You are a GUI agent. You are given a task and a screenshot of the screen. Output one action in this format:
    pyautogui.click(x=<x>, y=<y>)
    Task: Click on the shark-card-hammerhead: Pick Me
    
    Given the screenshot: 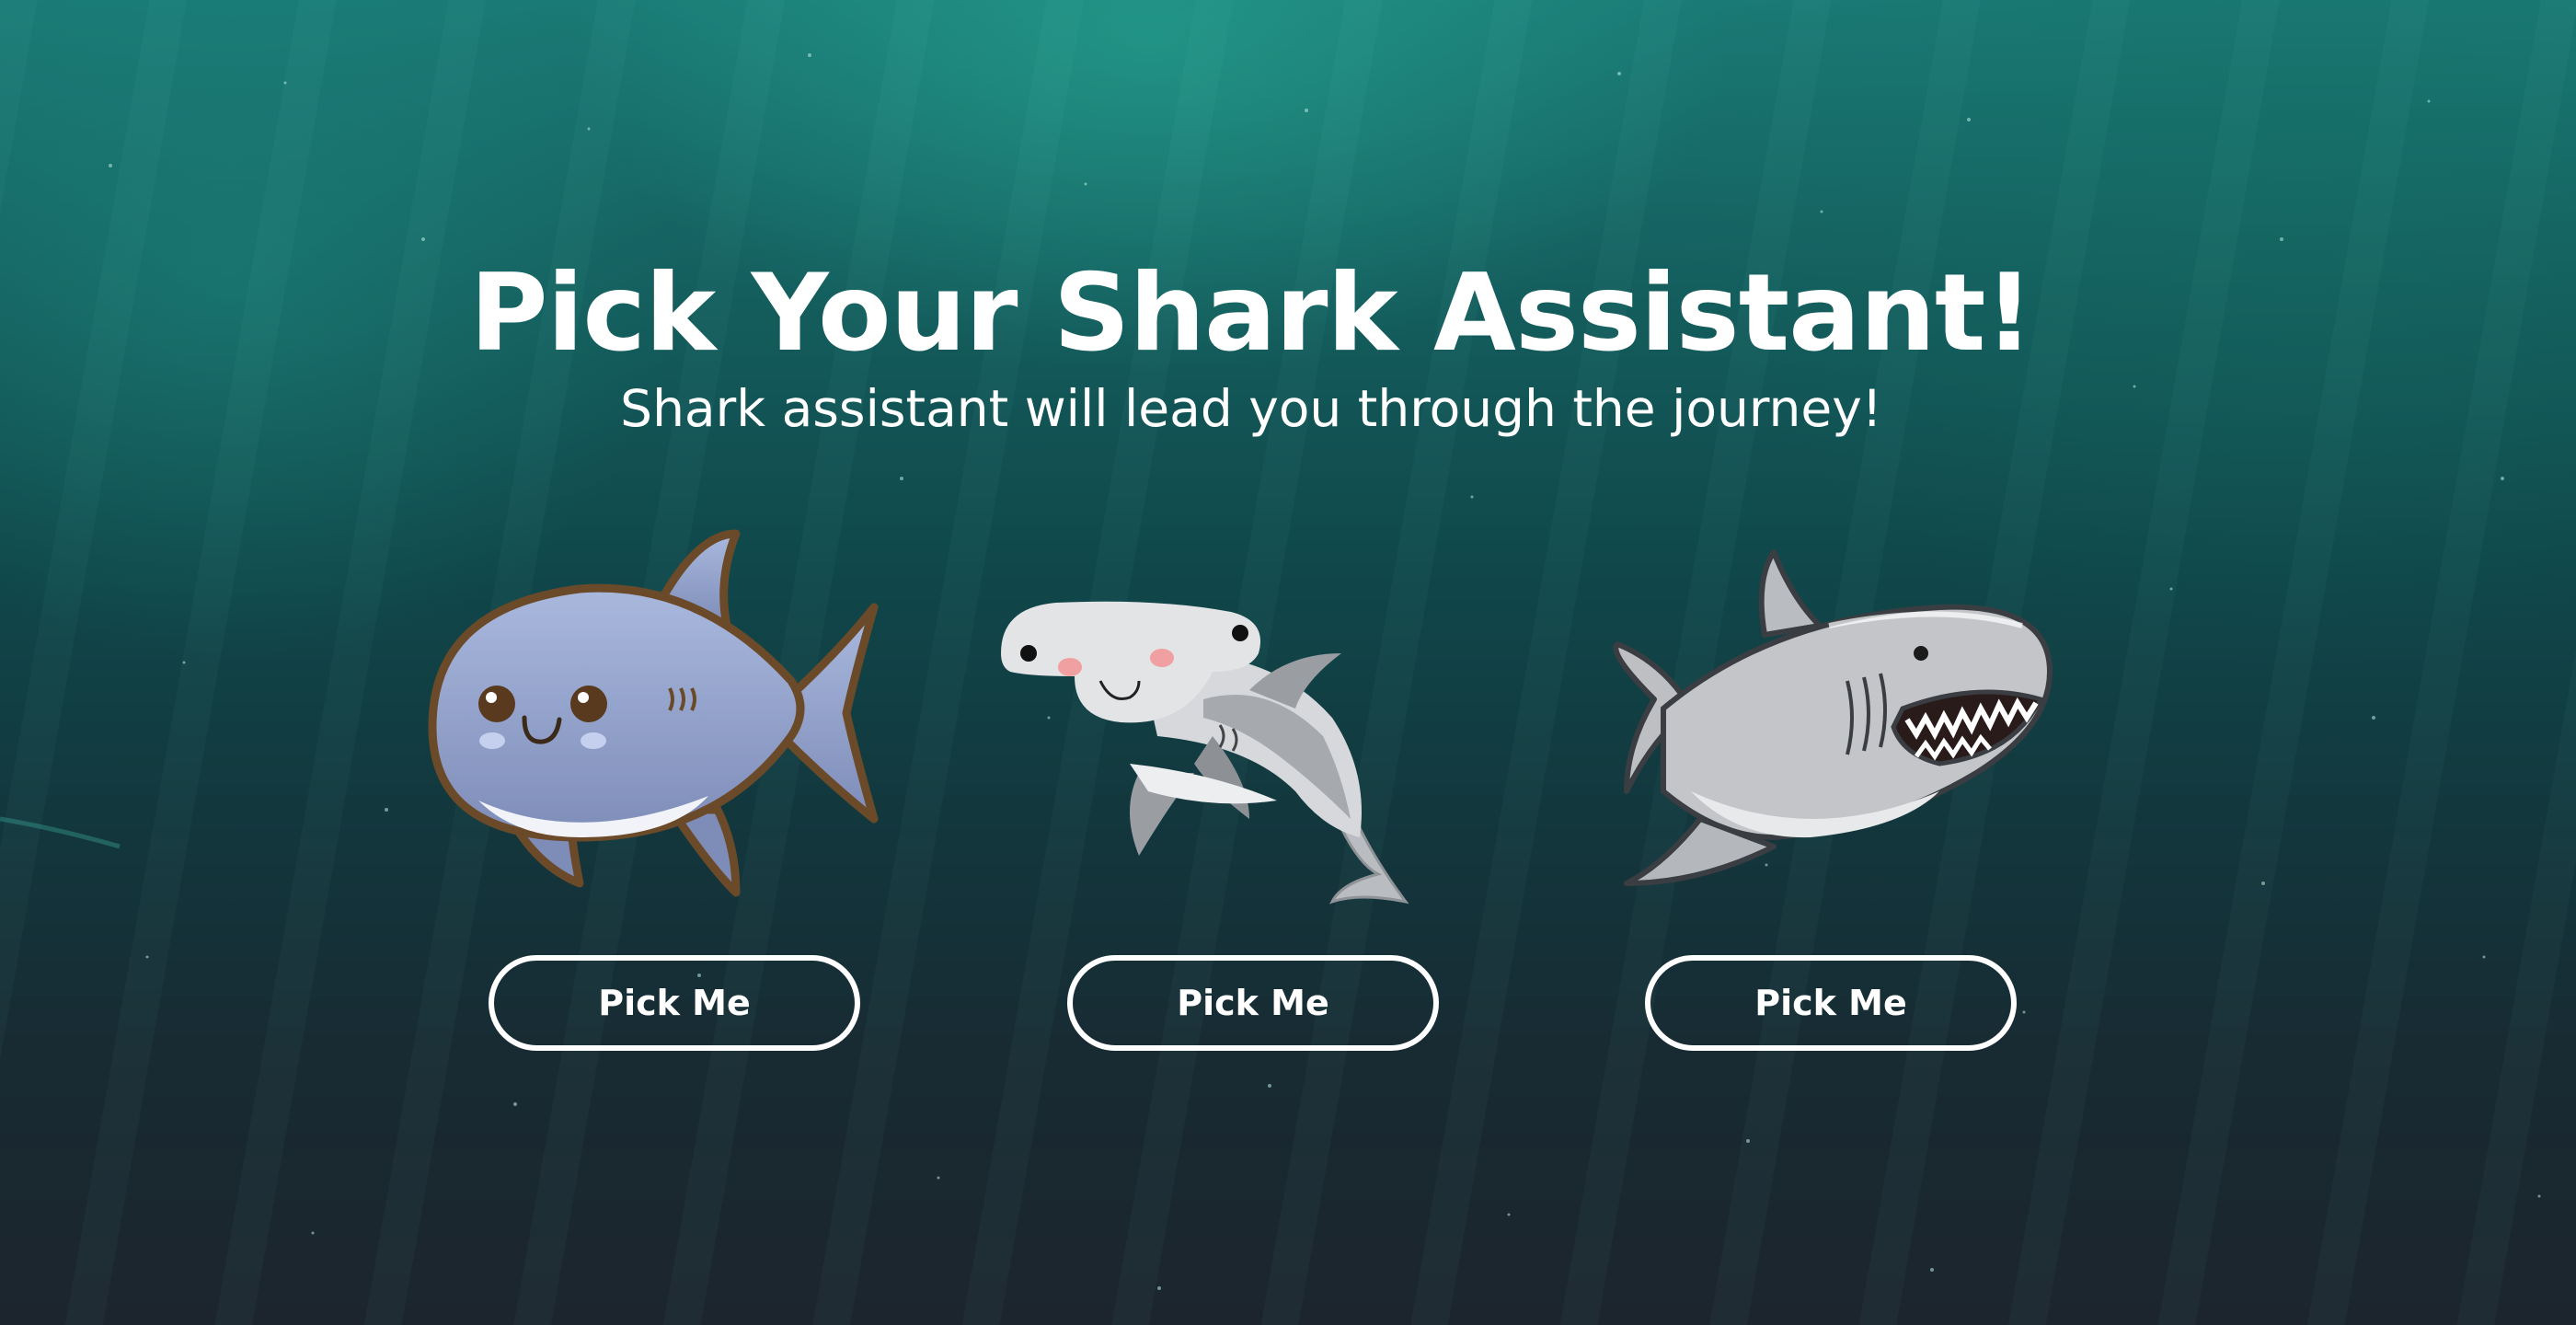 What is the action you would take?
    pyautogui.click(x=1258, y=791)
    